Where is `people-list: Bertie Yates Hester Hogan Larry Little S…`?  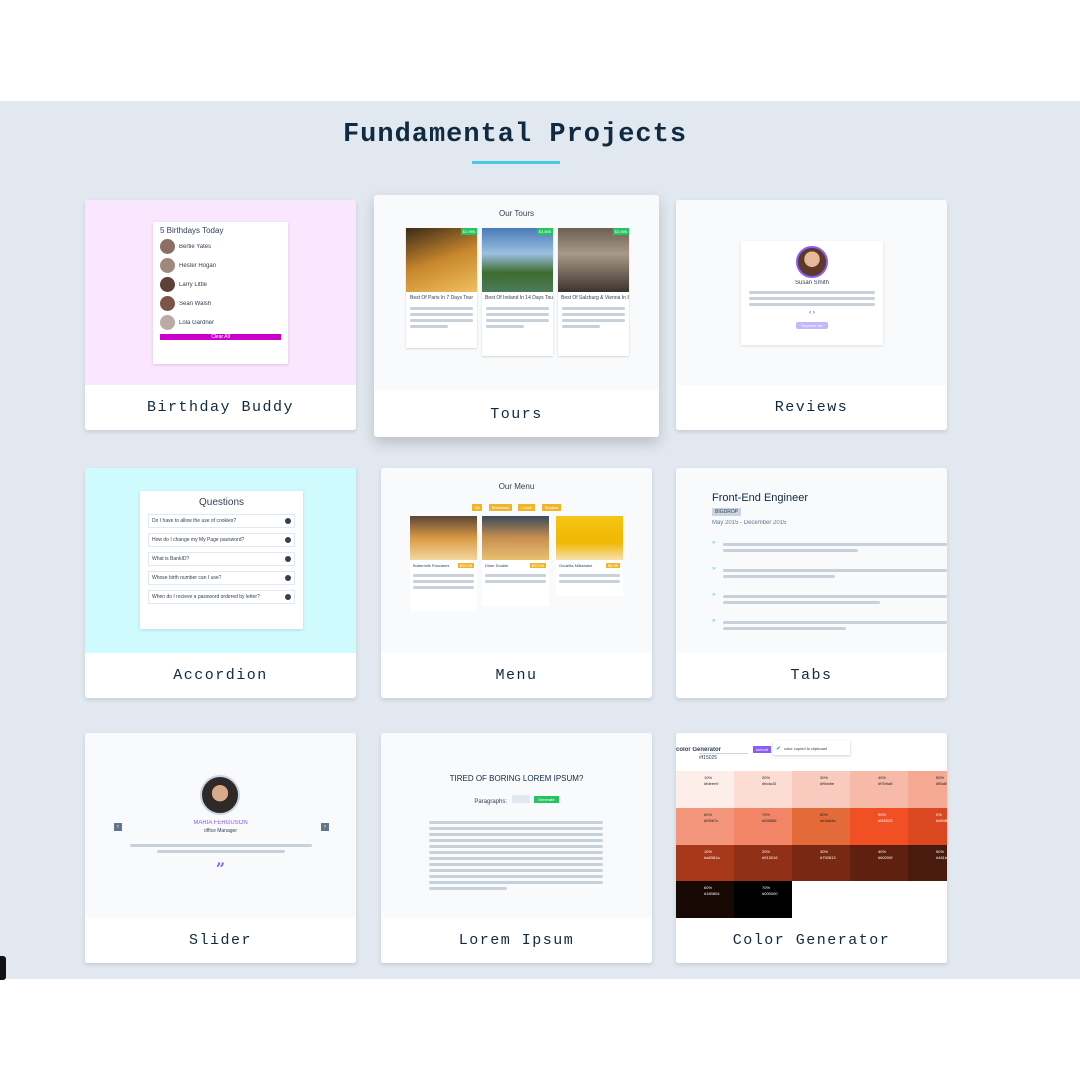
people-list: Bertie Yates Hester Hogan Larry Little S… is located at coordinates (220, 284).